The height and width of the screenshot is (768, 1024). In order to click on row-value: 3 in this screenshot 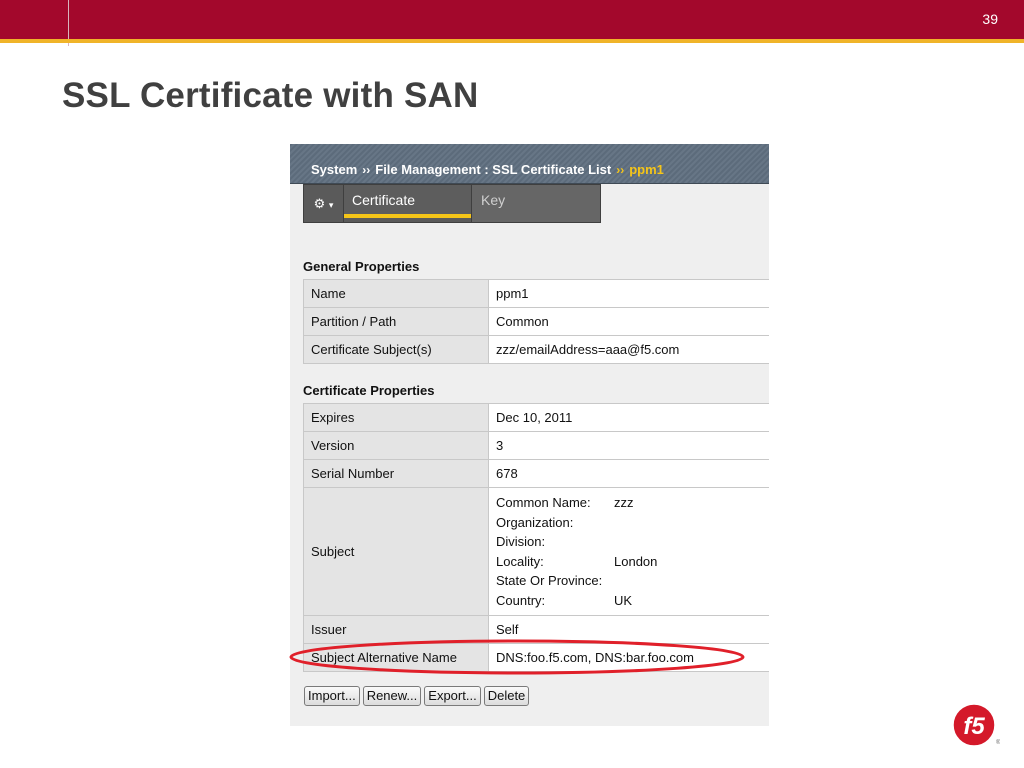, I will do `click(628, 445)`.